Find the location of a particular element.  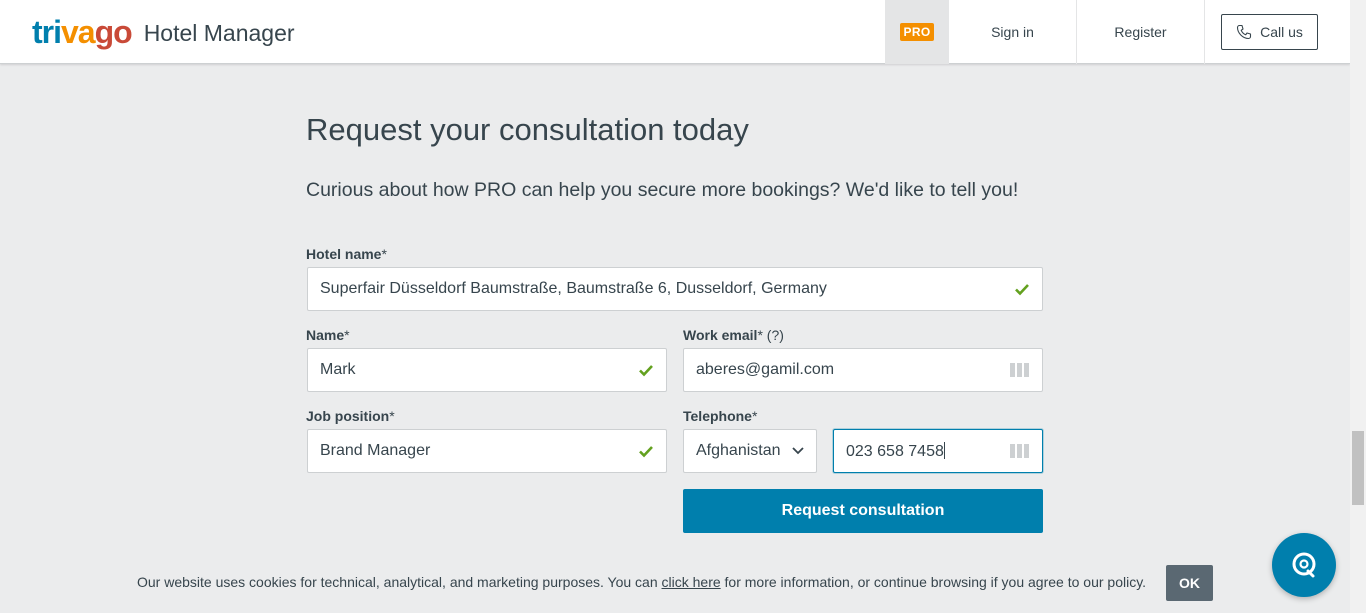

cookie-ok-button: OK is located at coordinates (1189, 583).